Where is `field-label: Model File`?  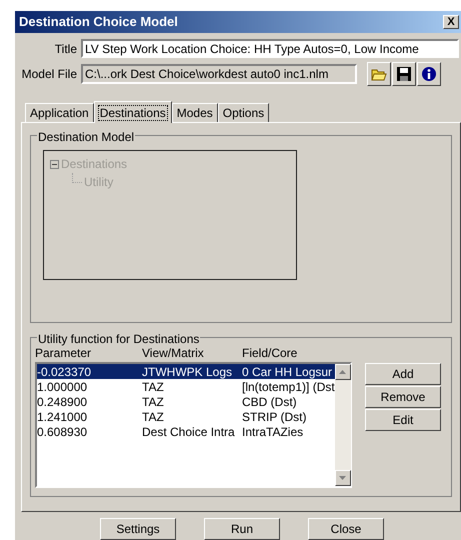 field-label: Model File is located at coordinates (49, 74).